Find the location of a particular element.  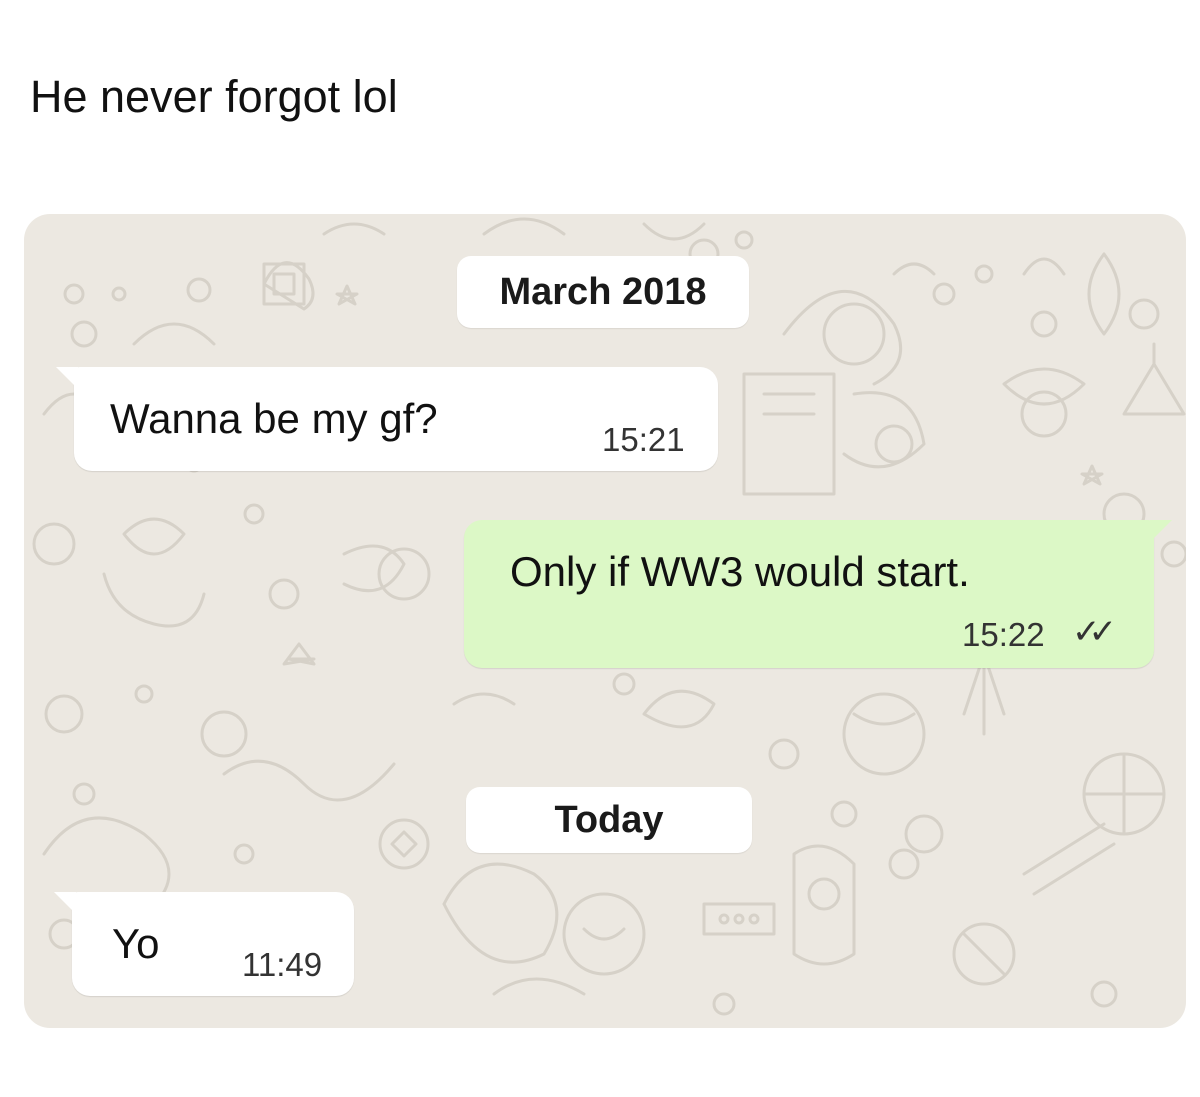

message-text: Only if WW3 would start. is located at coordinates (740, 571).